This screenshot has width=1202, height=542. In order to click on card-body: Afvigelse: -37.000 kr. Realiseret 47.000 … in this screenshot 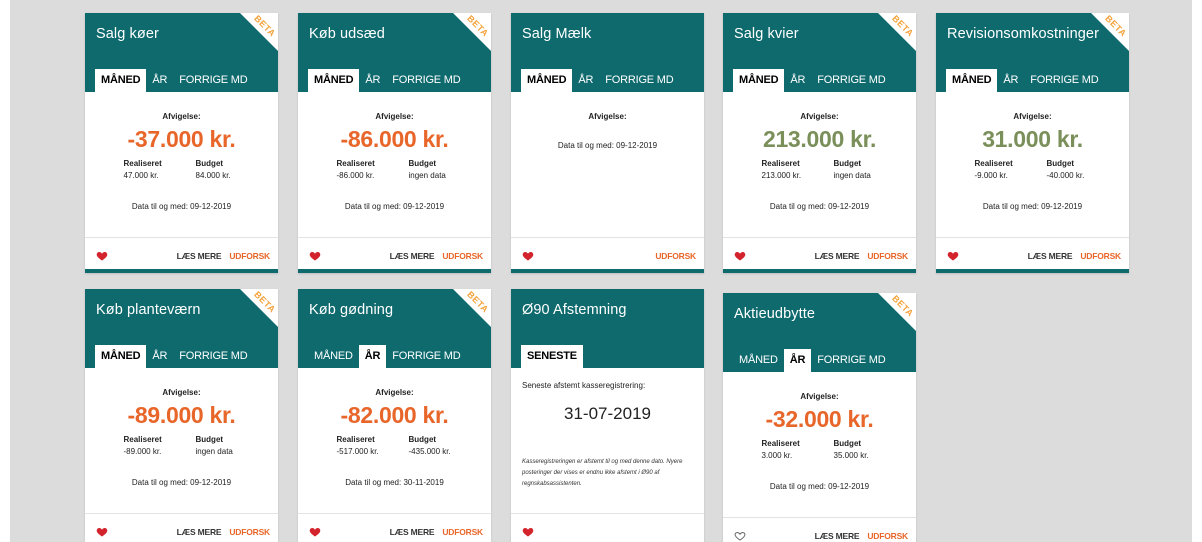, I will do `click(181, 164)`.